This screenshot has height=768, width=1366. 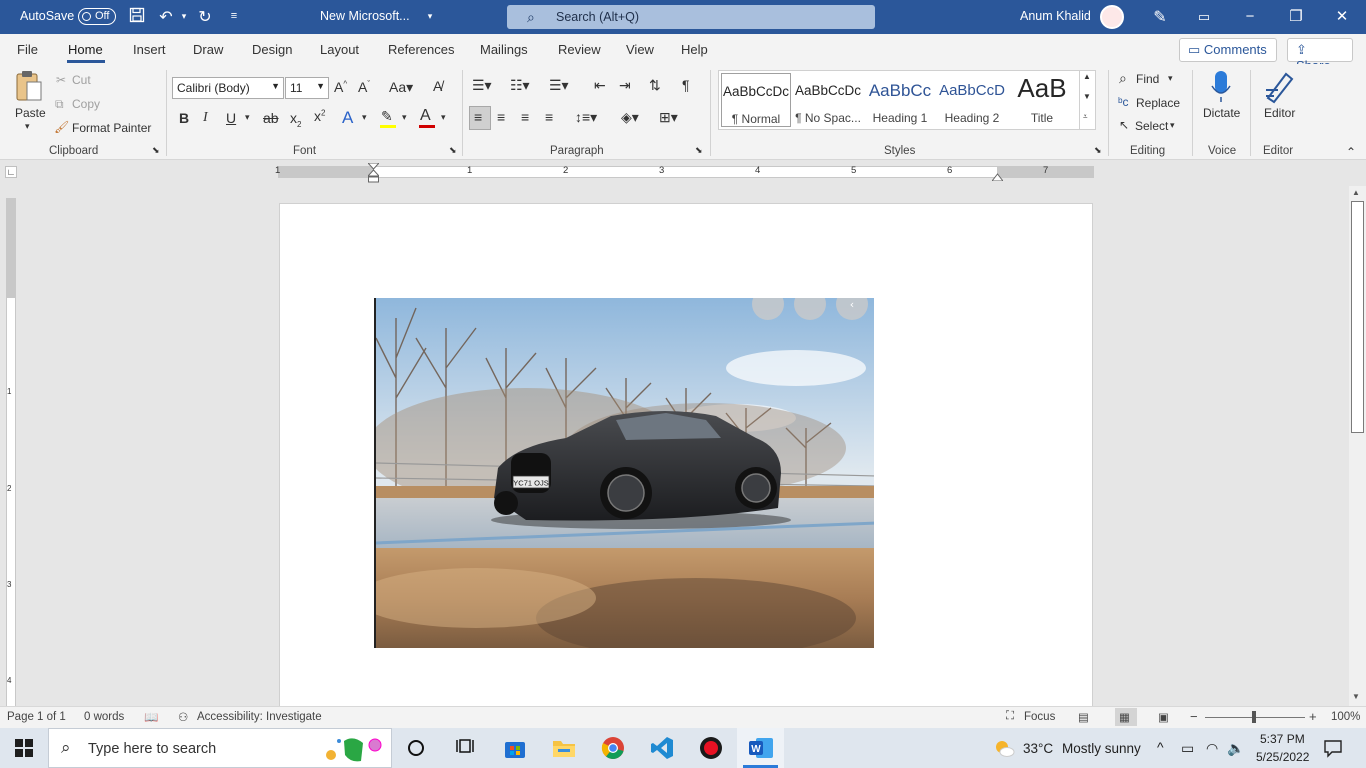 I want to click on borders-icon: ⊞▾, so click(x=668, y=117).